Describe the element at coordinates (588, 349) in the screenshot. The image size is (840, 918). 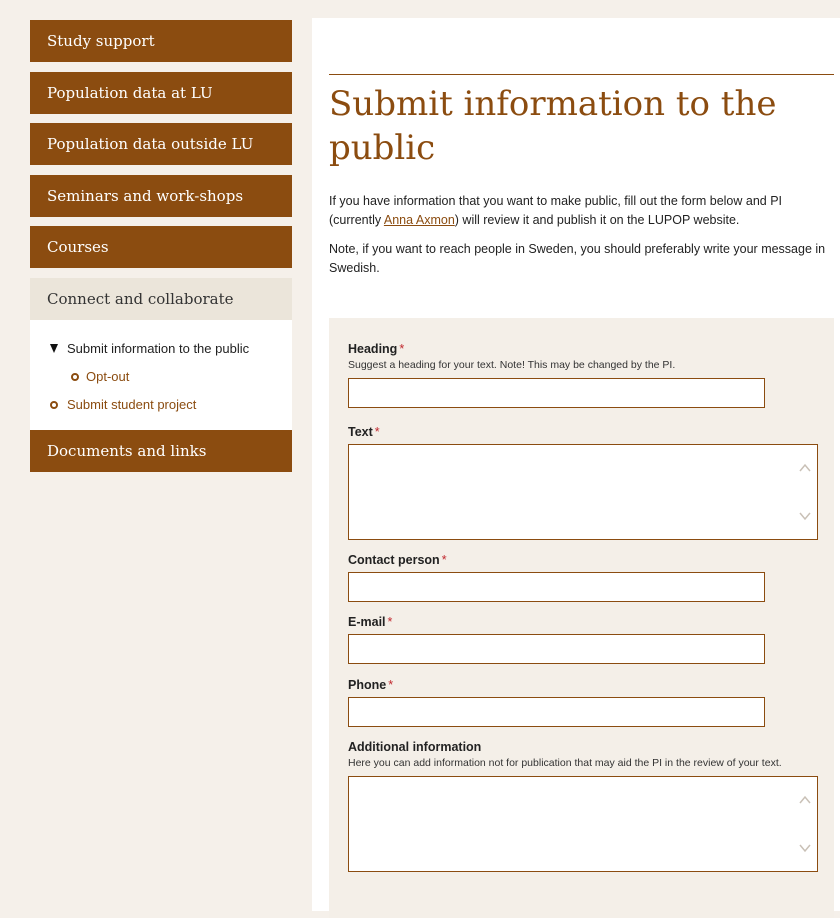
I see `heading-label: Heading *` at that location.